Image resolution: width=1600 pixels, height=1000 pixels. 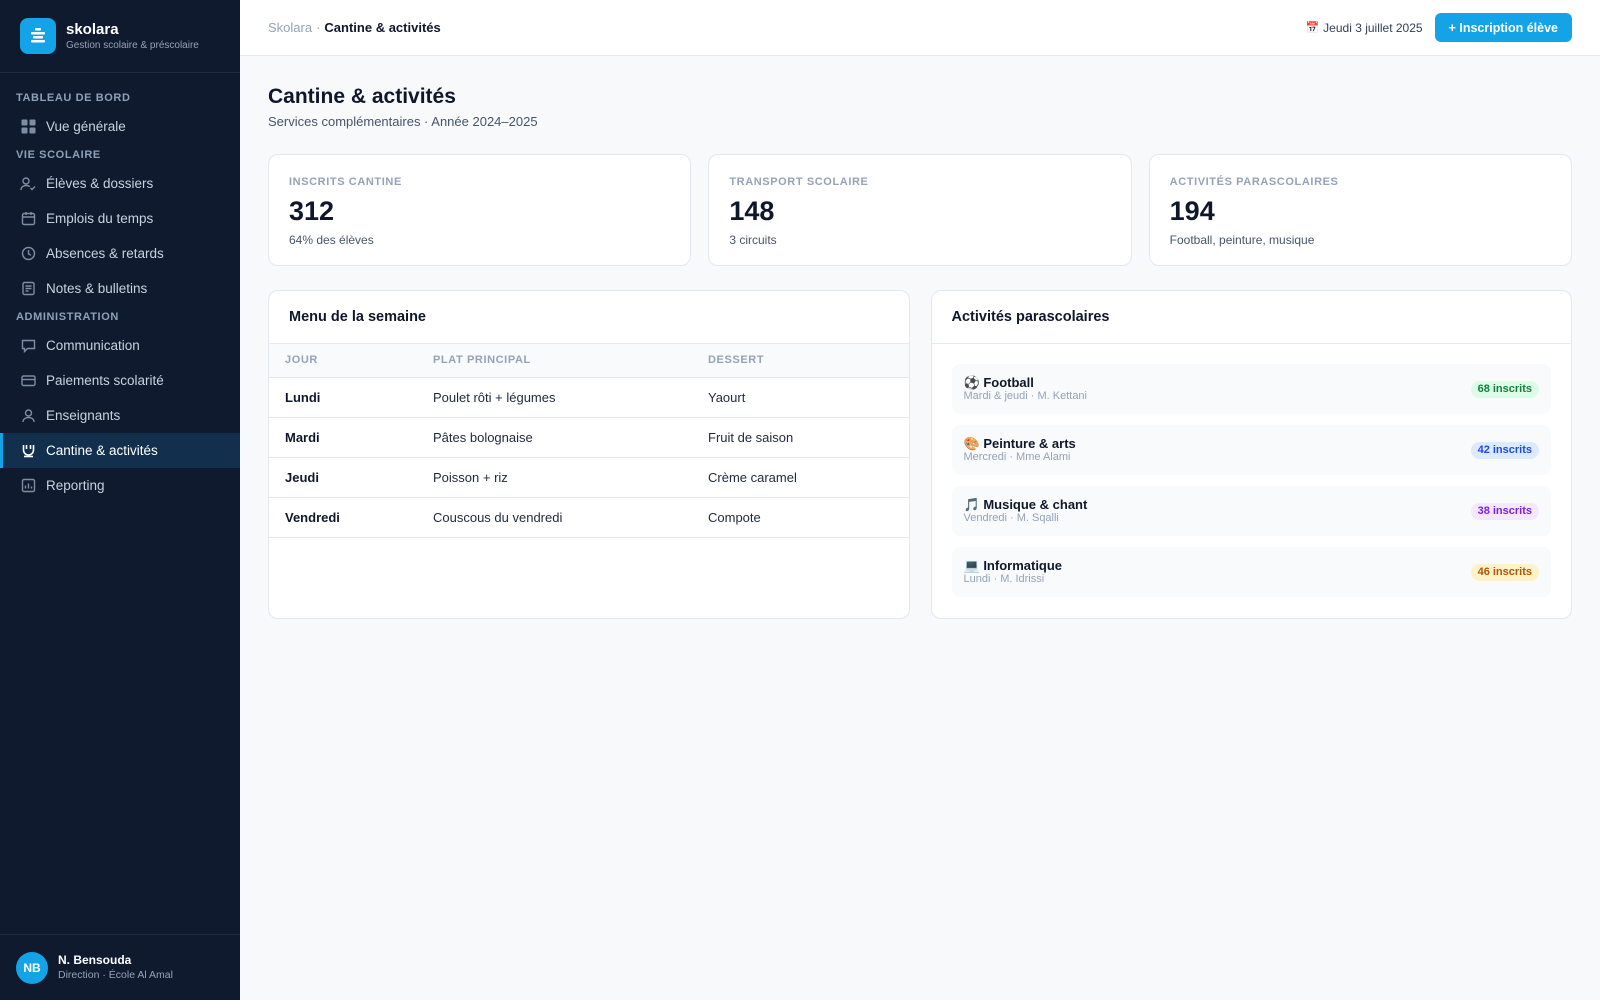 I want to click on breadcrumb: Skolara · Cantine & activités, so click(x=354, y=27).